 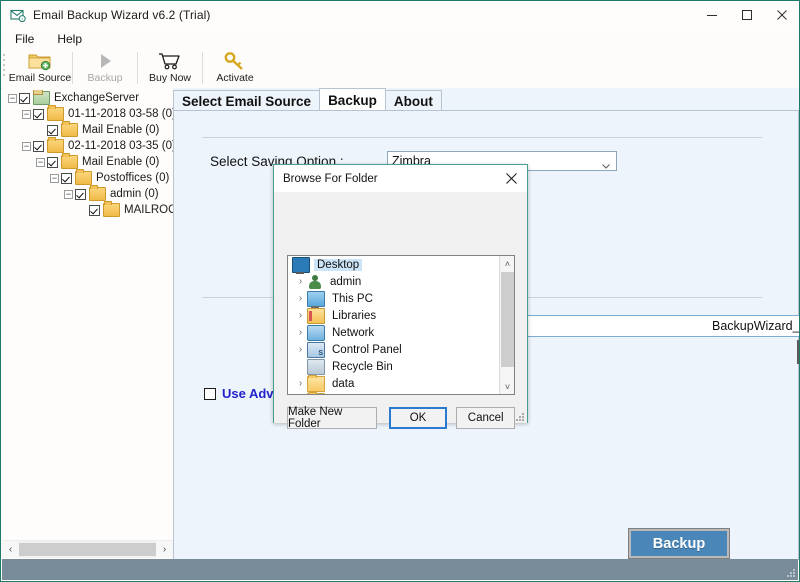 I want to click on folder-item-control-panel: › Control Panel, so click(x=394, y=349).